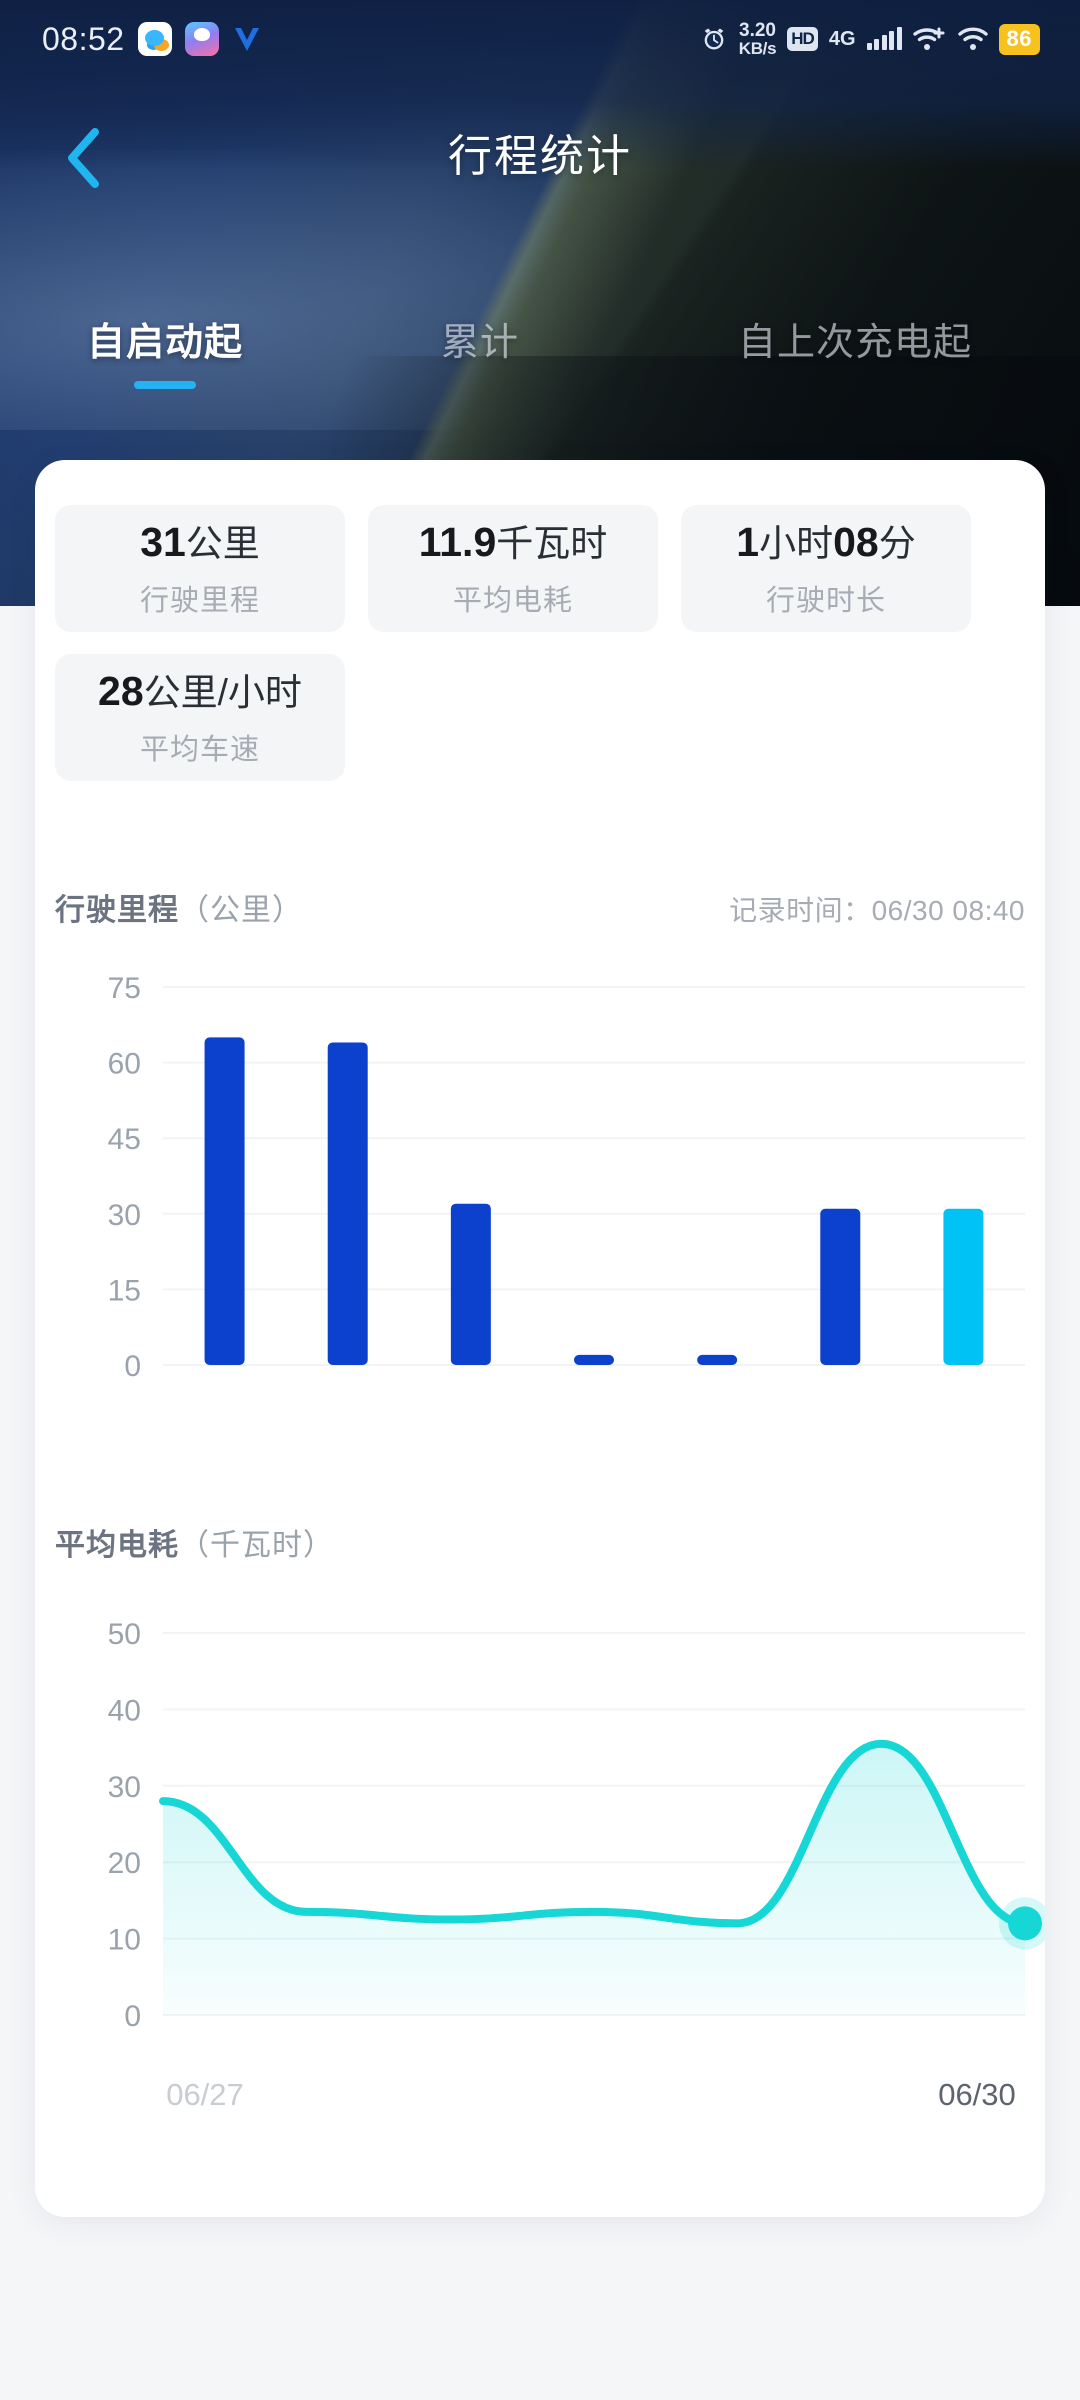 Image resolution: width=1080 pixels, height=2400 pixels. I want to click on stat-tile-energy-label: 平均电耗, so click(512, 600).